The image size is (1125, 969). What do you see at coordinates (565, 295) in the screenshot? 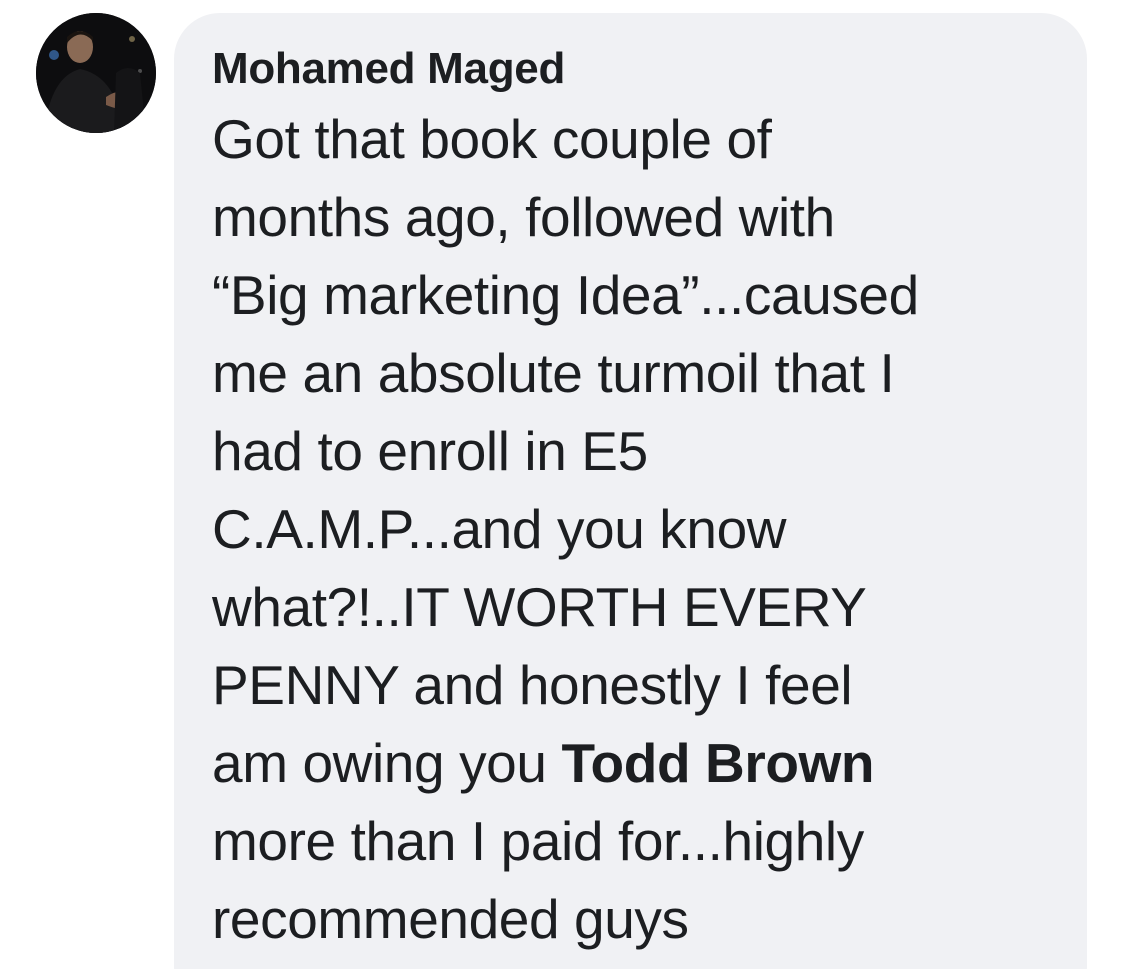
I see `comment-line: “Big marketing Idea”...caused` at bounding box center [565, 295].